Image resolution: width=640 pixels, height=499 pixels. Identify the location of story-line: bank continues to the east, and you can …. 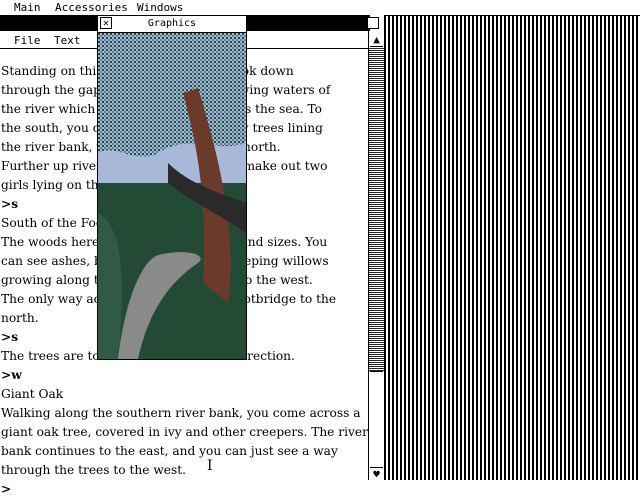
(169, 451).